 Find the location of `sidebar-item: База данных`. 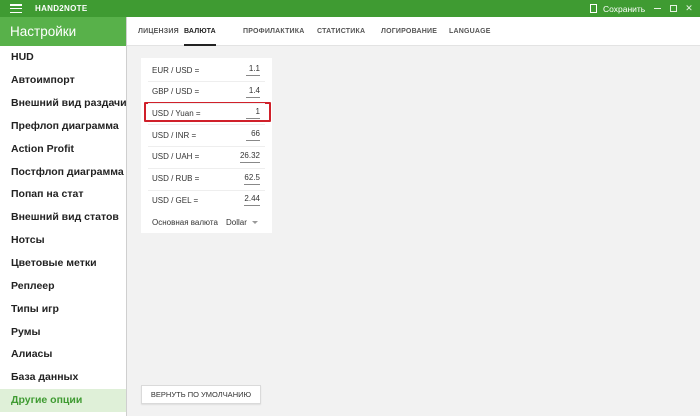

sidebar-item: База данных is located at coordinates (63, 377).